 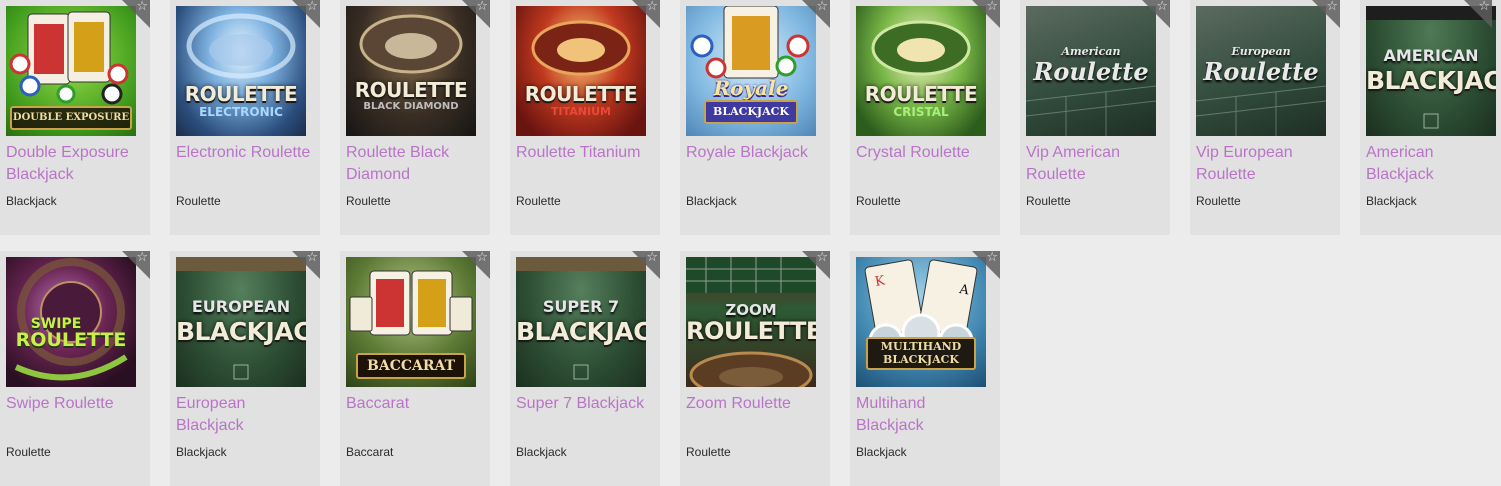 I want to click on game-card-swipe-roulette: SWIPE ROULETTE ☆ Swipe Roulette Roulette, so click(x=75, y=368).